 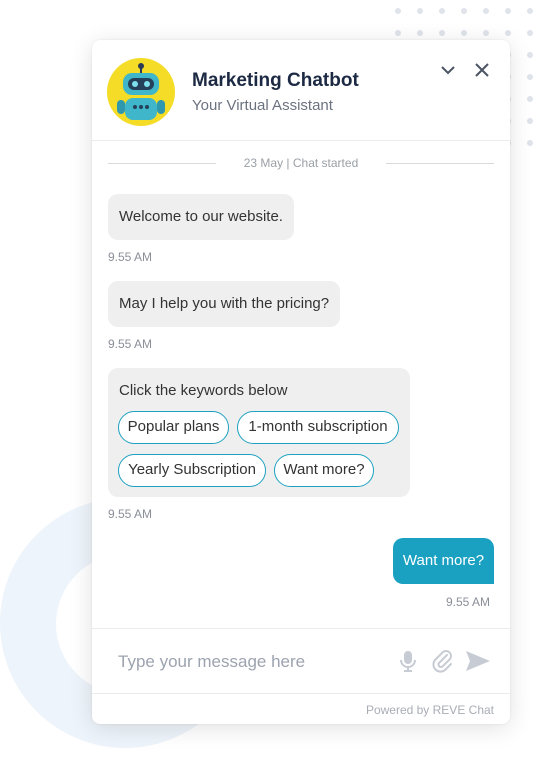 What do you see at coordinates (203, 390) in the screenshot?
I see `keyword-prompt: Click the keywords below` at bounding box center [203, 390].